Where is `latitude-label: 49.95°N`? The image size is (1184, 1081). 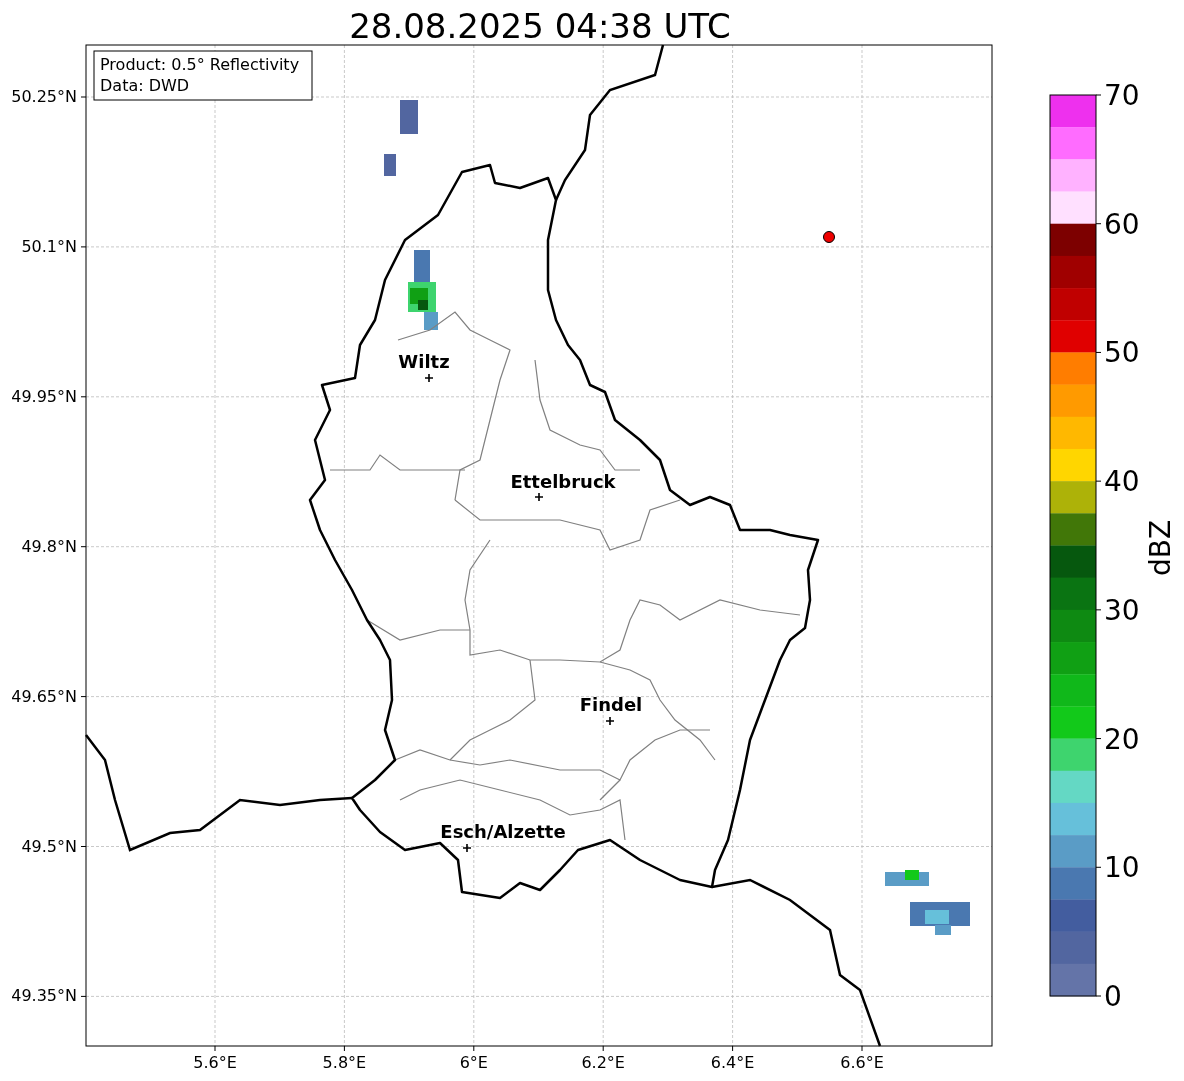
latitude-label: 49.95°N is located at coordinates (44, 396).